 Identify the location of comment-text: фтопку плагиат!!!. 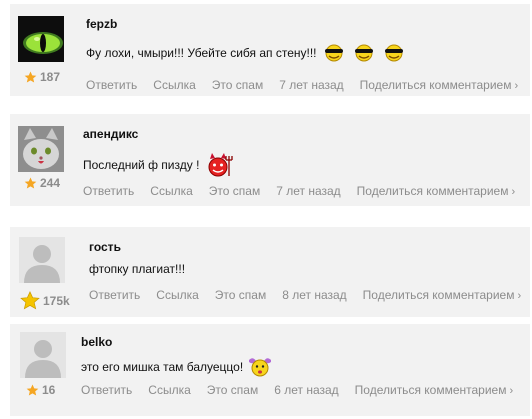
(137, 269).